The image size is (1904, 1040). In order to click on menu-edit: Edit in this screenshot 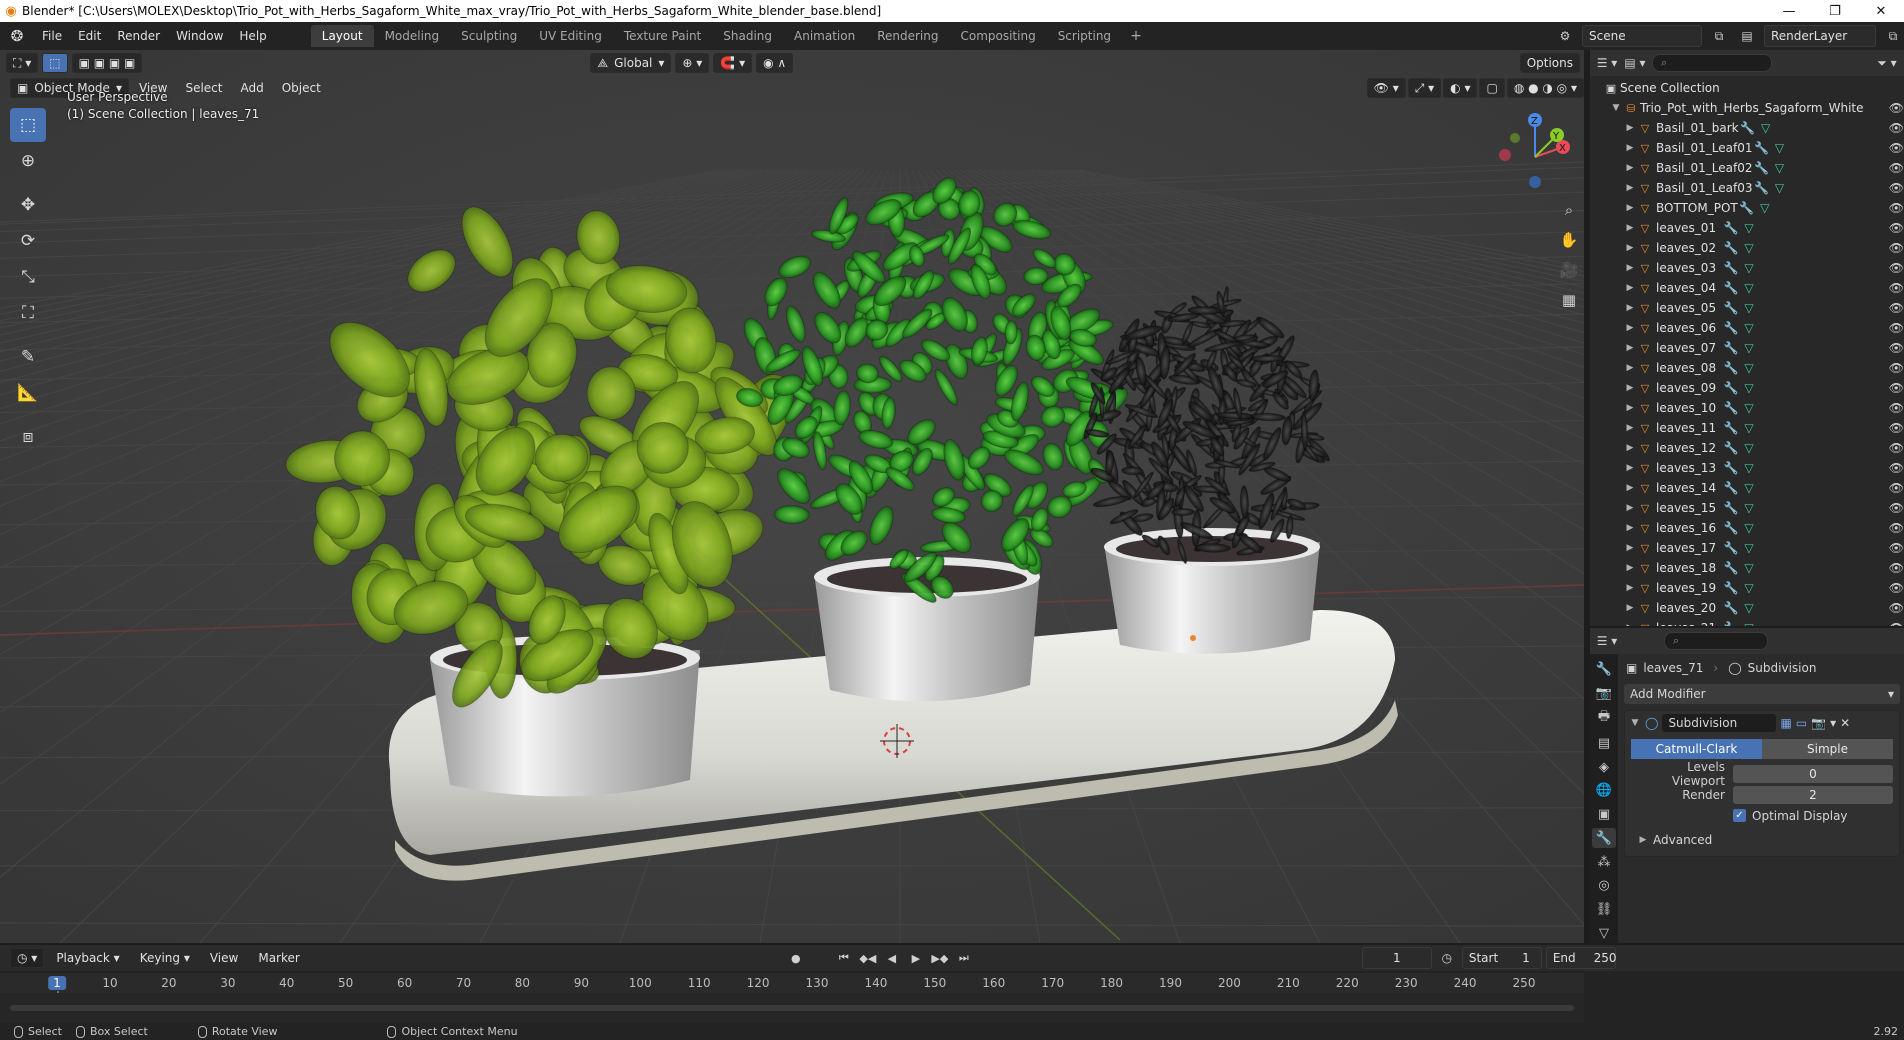, I will do `click(89, 36)`.